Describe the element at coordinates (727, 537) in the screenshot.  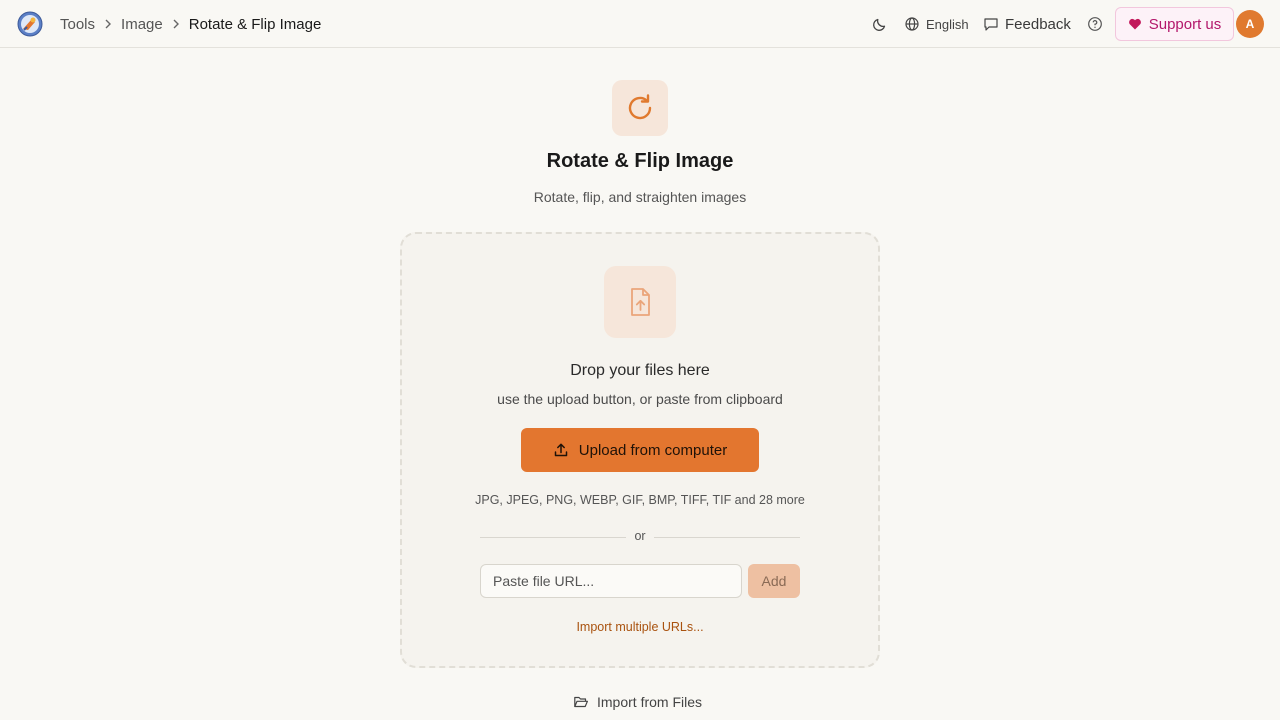
I see `divider-right` at that location.